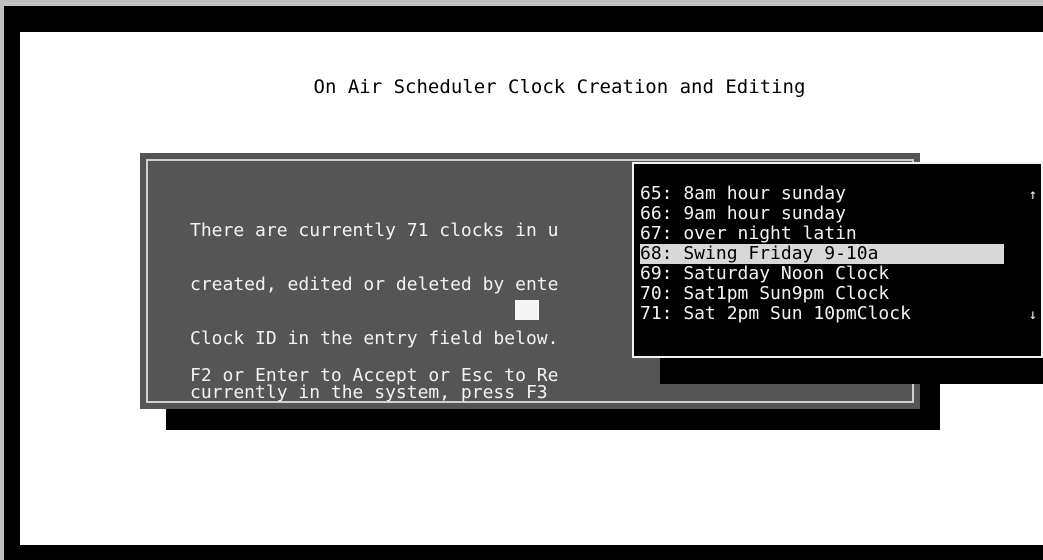 Image resolution: width=1043 pixels, height=560 pixels. Describe the element at coordinates (374, 284) in the screenshot. I see `dialog-line: created, edited or deleted by ente` at that location.